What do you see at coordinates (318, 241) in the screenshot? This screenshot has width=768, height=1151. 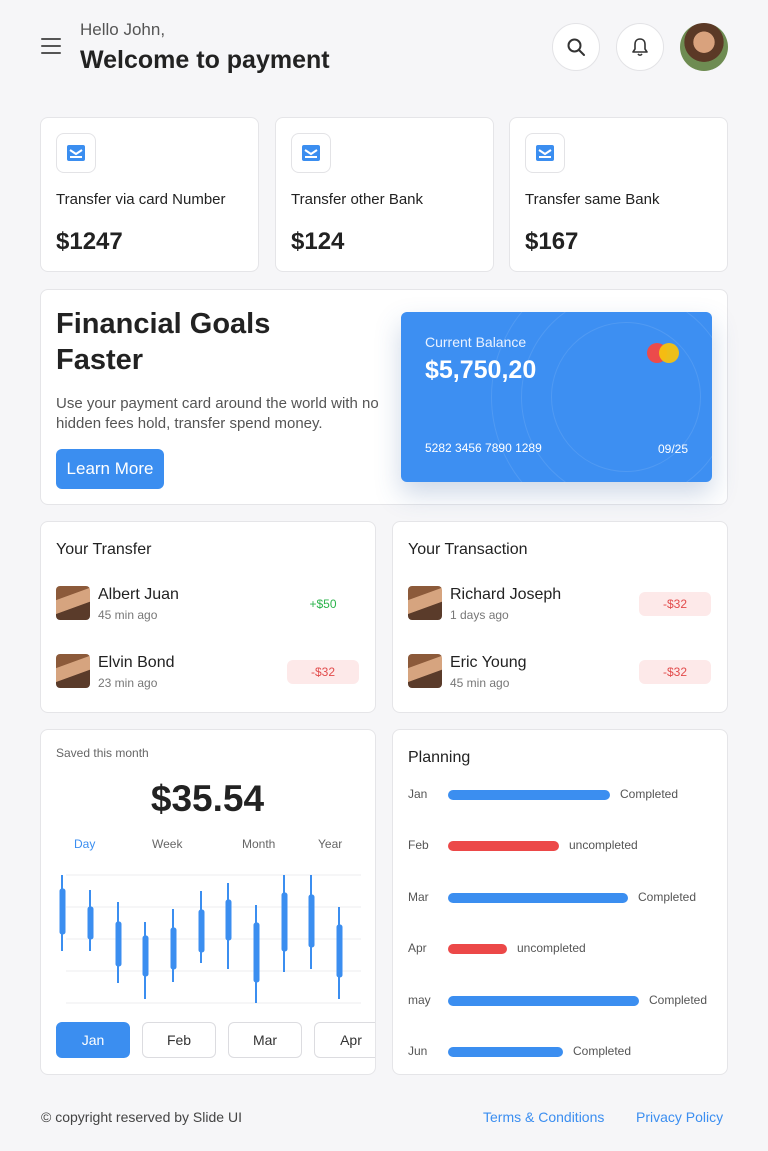 I see `transfer-amount: $124` at bounding box center [318, 241].